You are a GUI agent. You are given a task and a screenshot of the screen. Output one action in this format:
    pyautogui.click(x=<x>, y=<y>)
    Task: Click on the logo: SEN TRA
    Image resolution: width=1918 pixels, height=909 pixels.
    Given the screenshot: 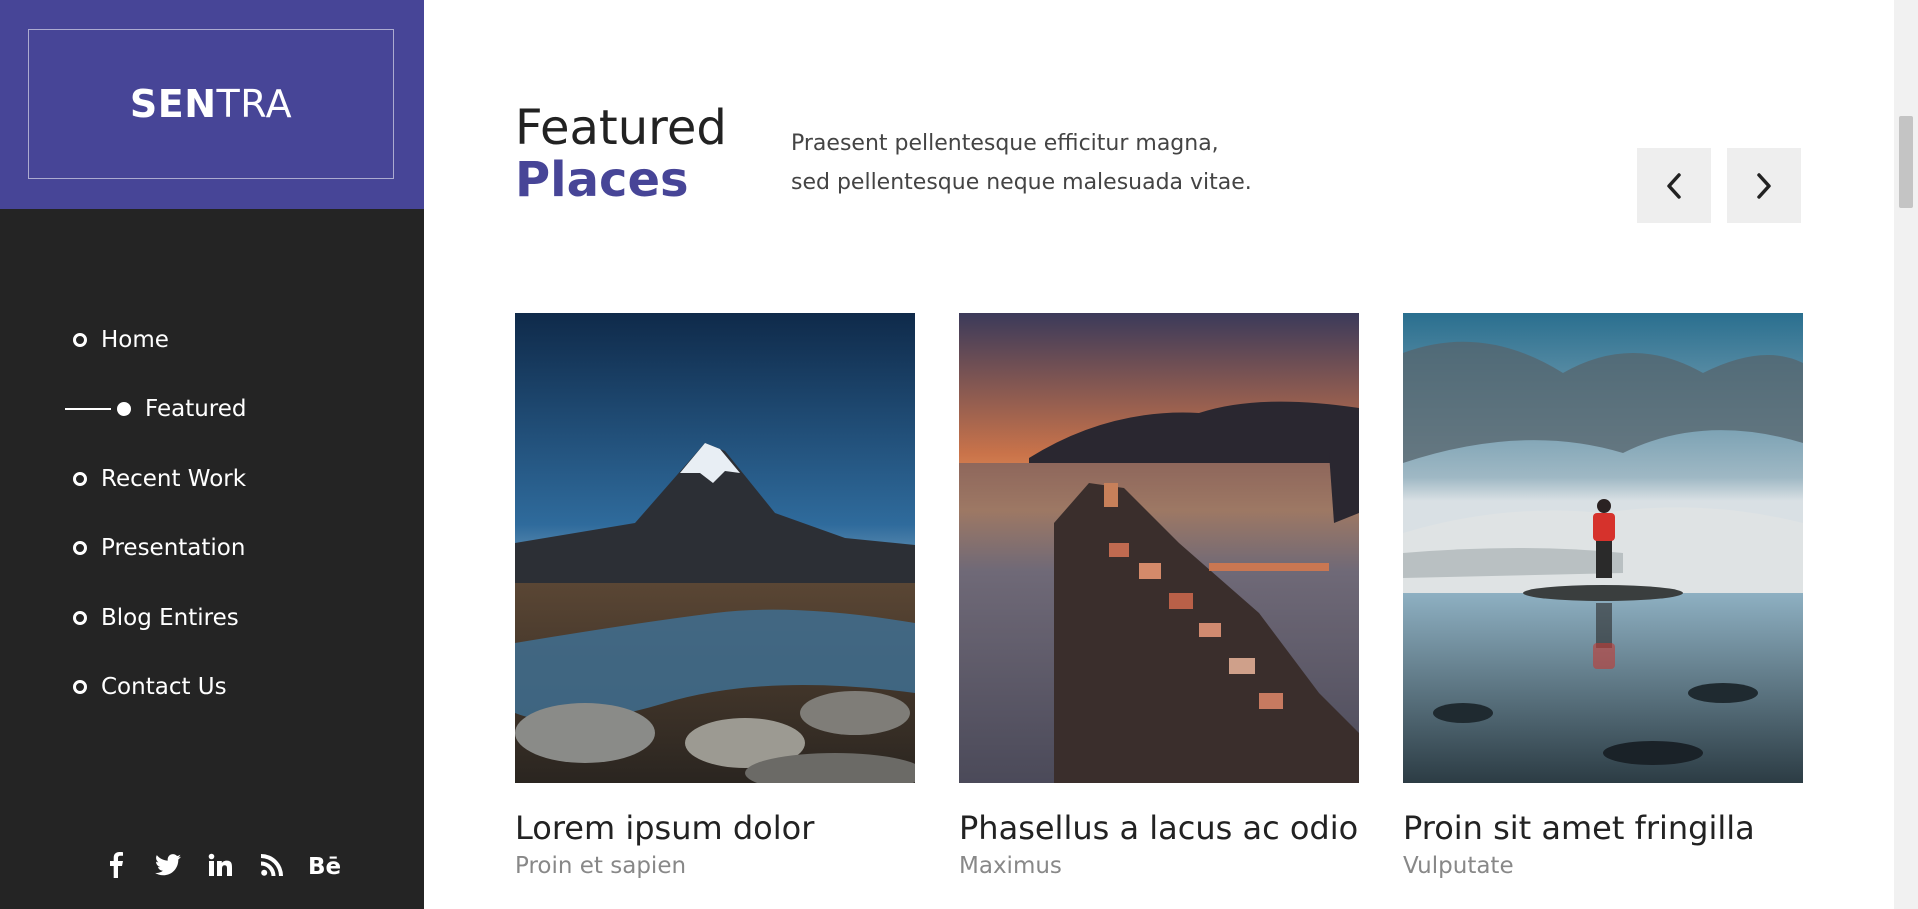 What is the action you would take?
    pyautogui.click(x=211, y=104)
    